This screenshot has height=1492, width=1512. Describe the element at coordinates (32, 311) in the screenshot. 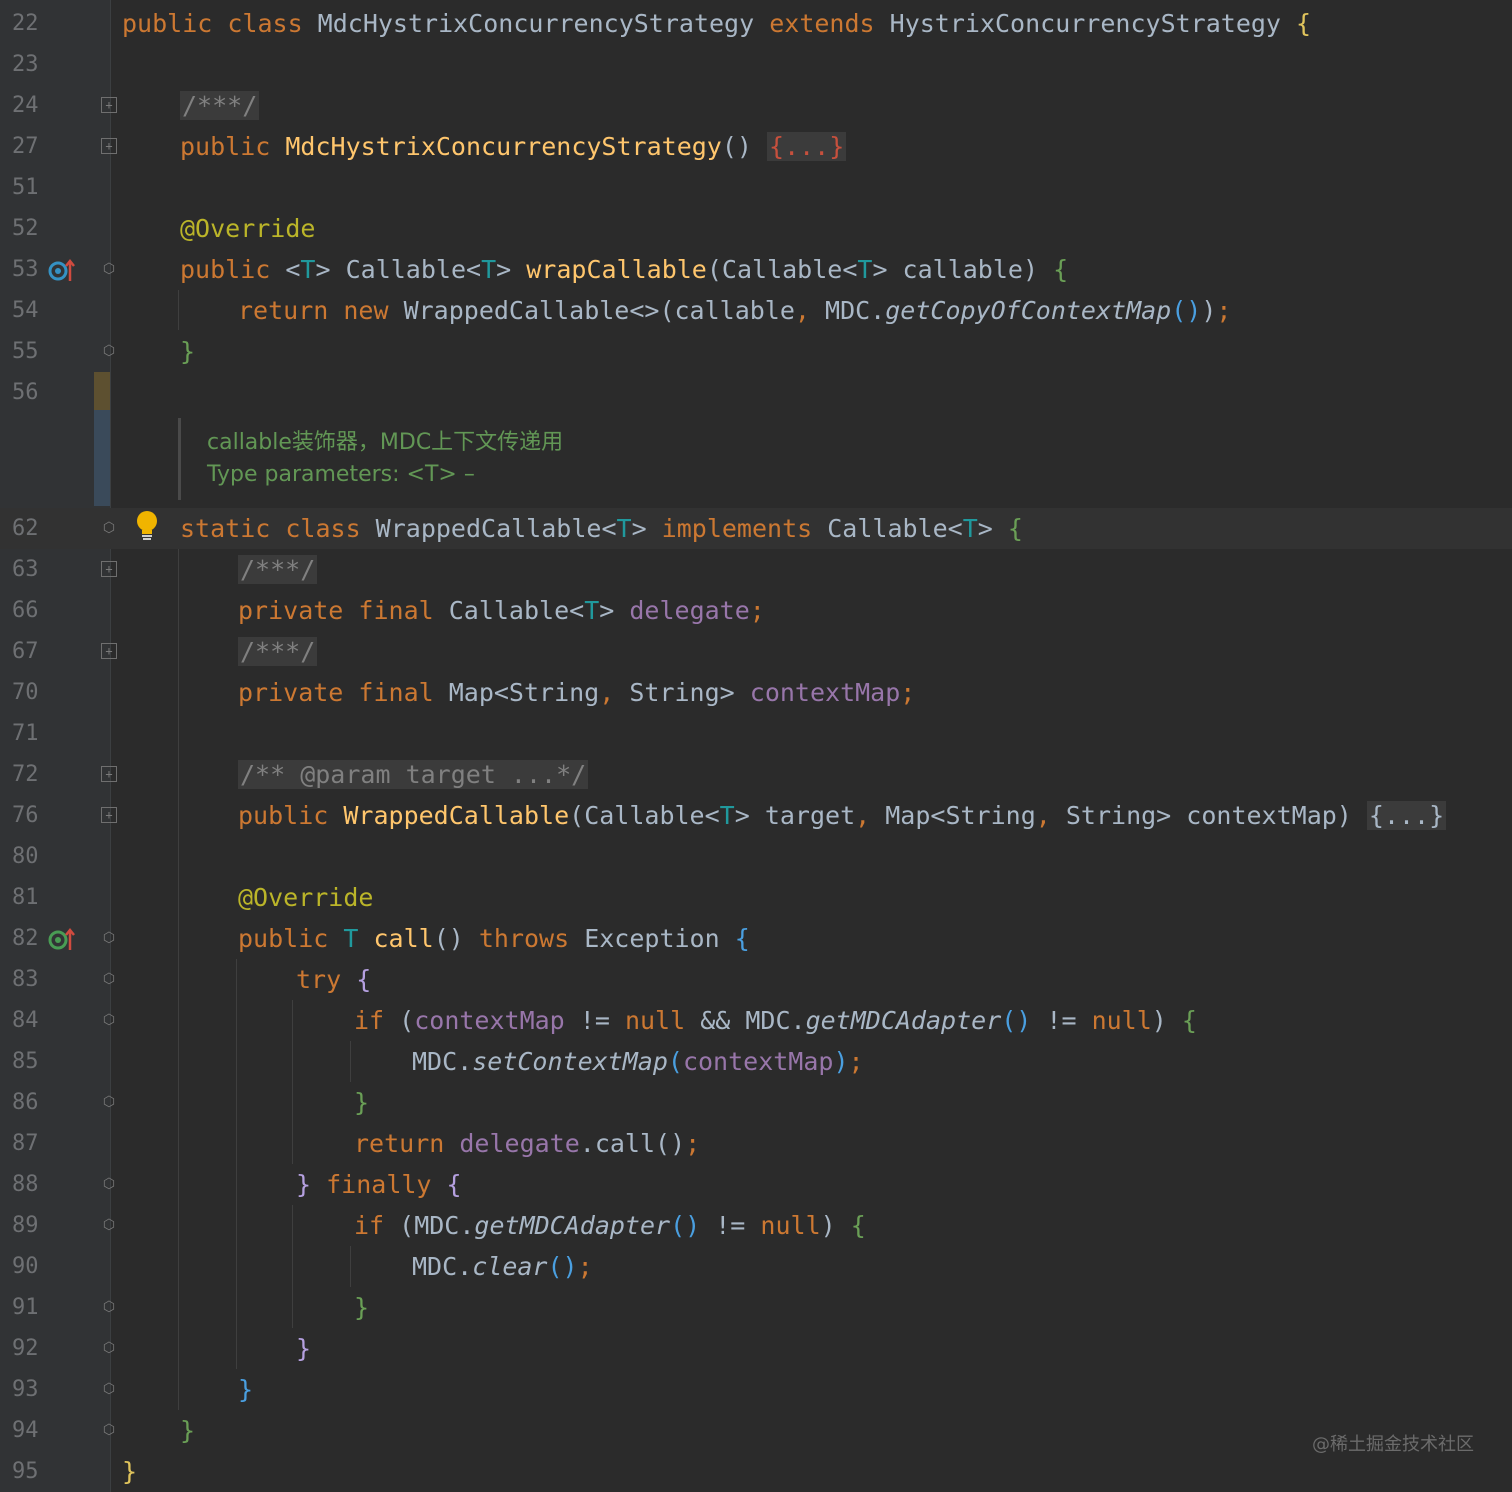

I see `line-number: 54` at that location.